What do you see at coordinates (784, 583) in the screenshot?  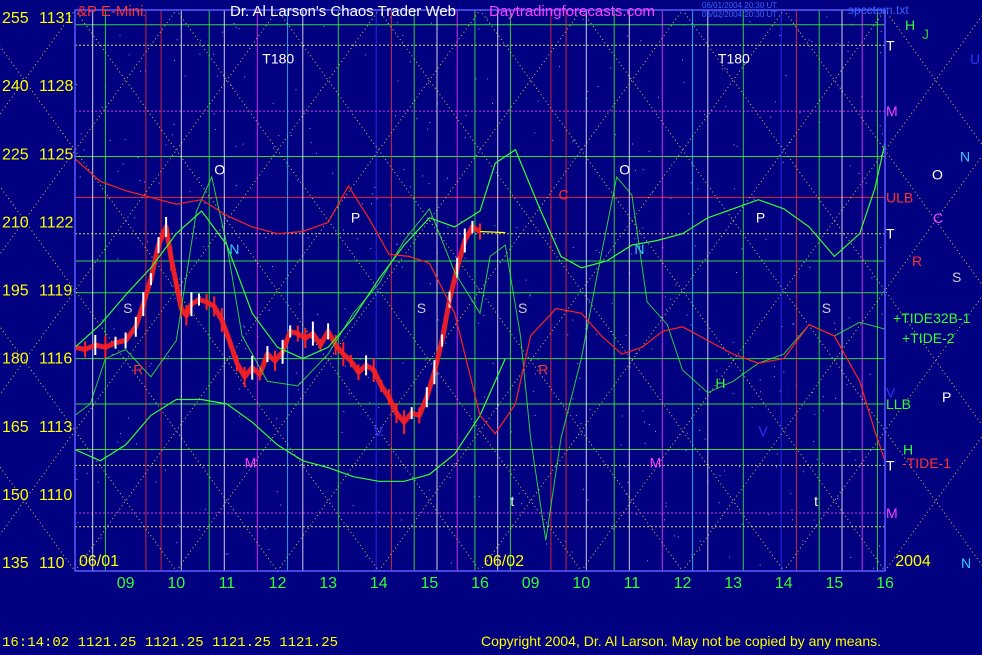 I see `x-tick-label: 14` at bounding box center [784, 583].